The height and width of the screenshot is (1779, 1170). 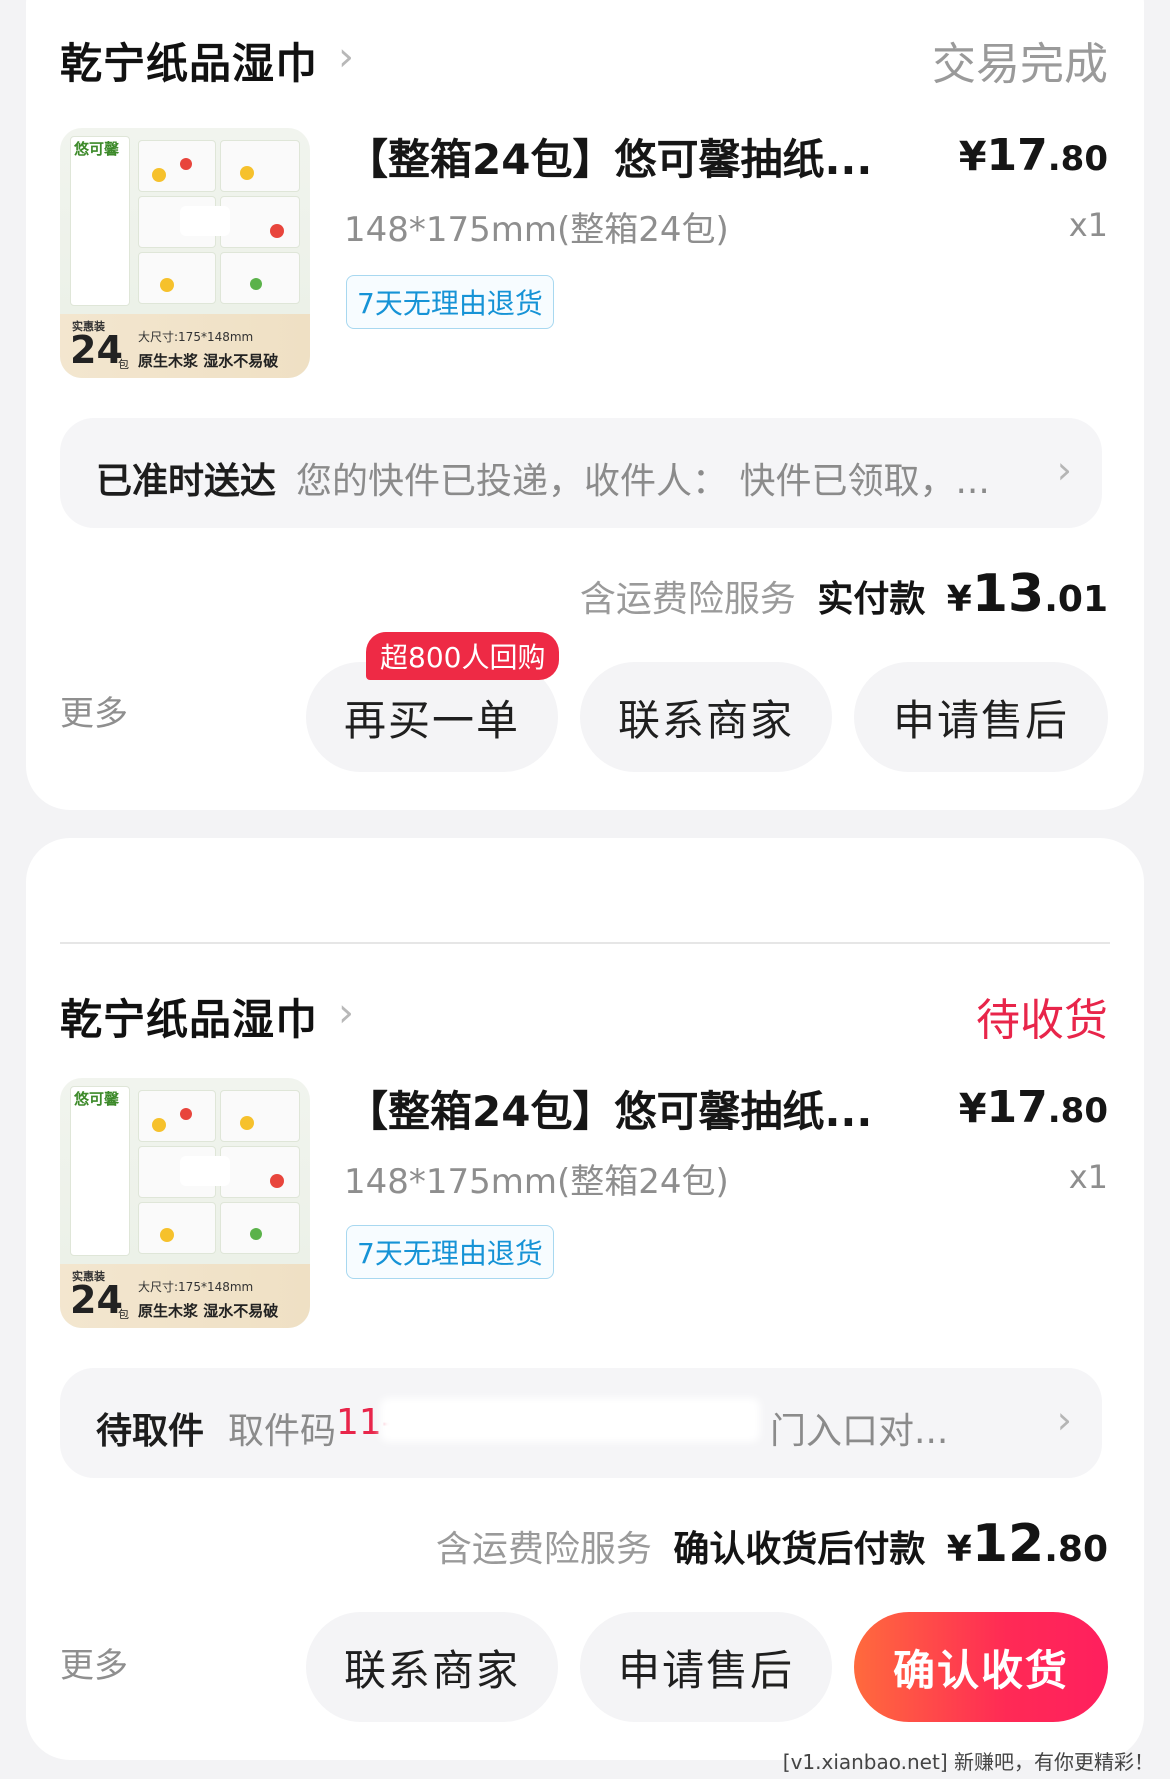 I want to click on confirm-receipt-button: 确认收货, so click(x=981, y=1667).